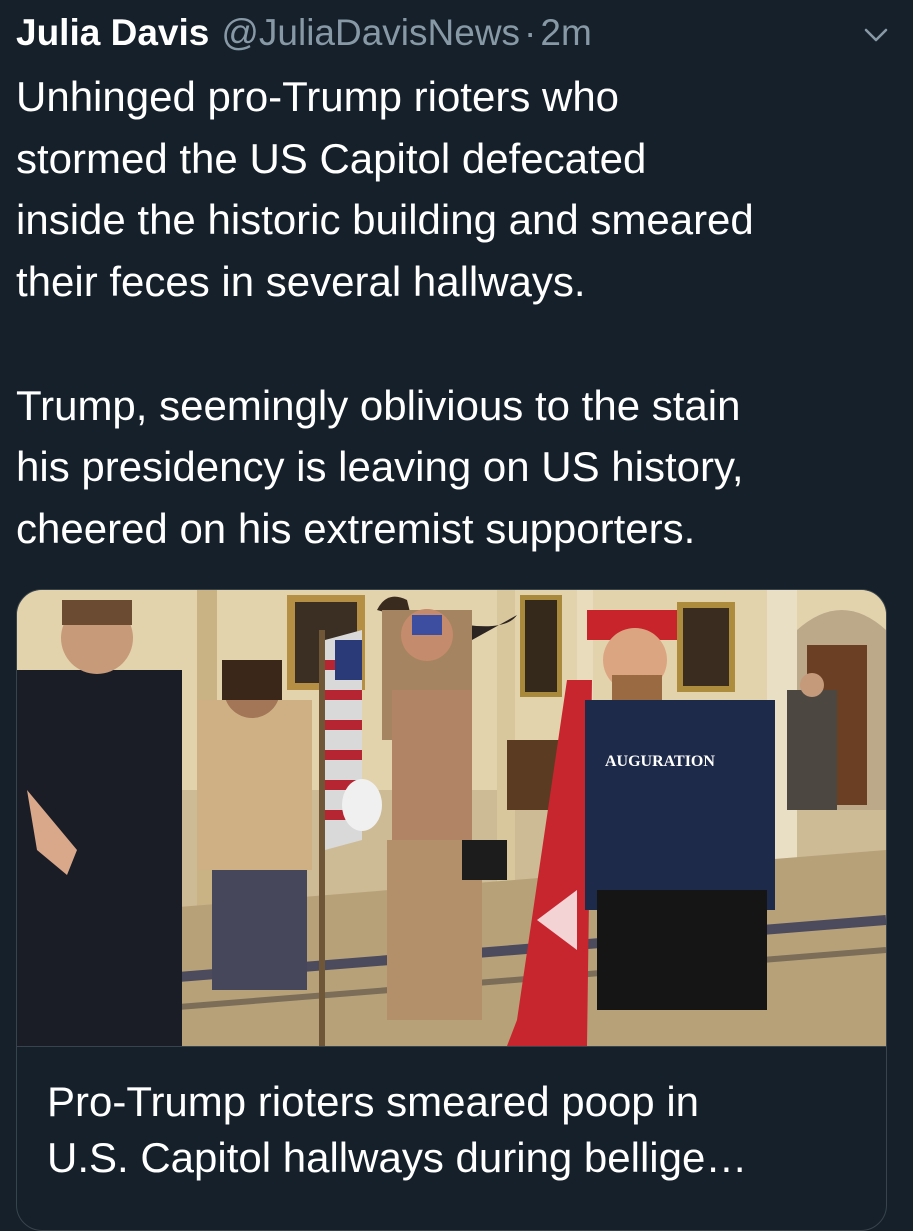 Image resolution: width=913 pixels, height=1231 pixels. What do you see at coordinates (370, 32) in the screenshot?
I see `author-handle: @JuliaDavisNews` at bounding box center [370, 32].